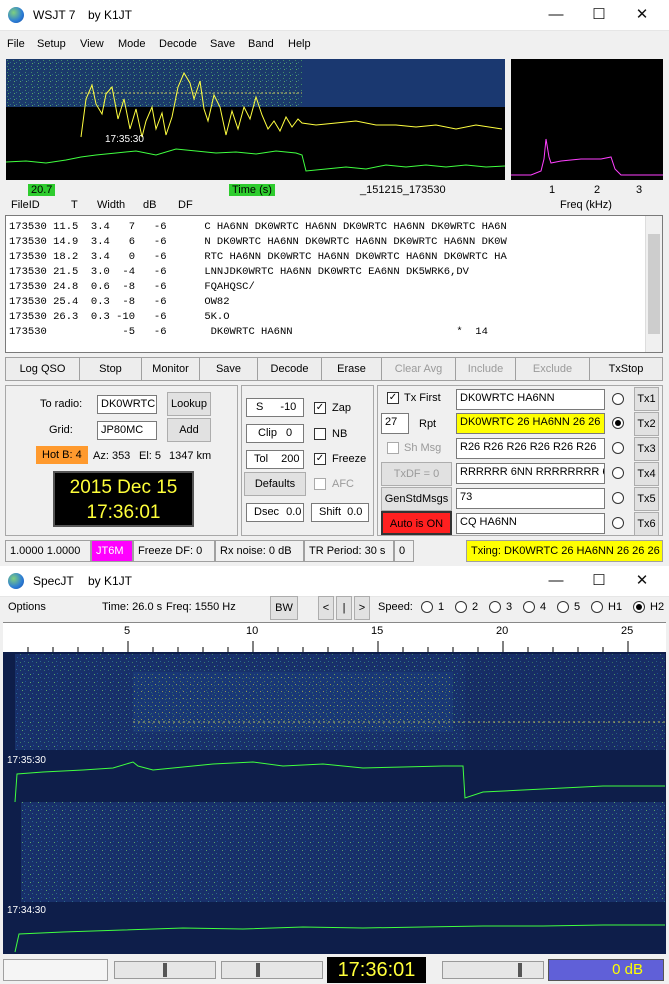  Describe the element at coordinates (626, 369) in the screenshot. I see `txstop-button: TxStop` at that location.